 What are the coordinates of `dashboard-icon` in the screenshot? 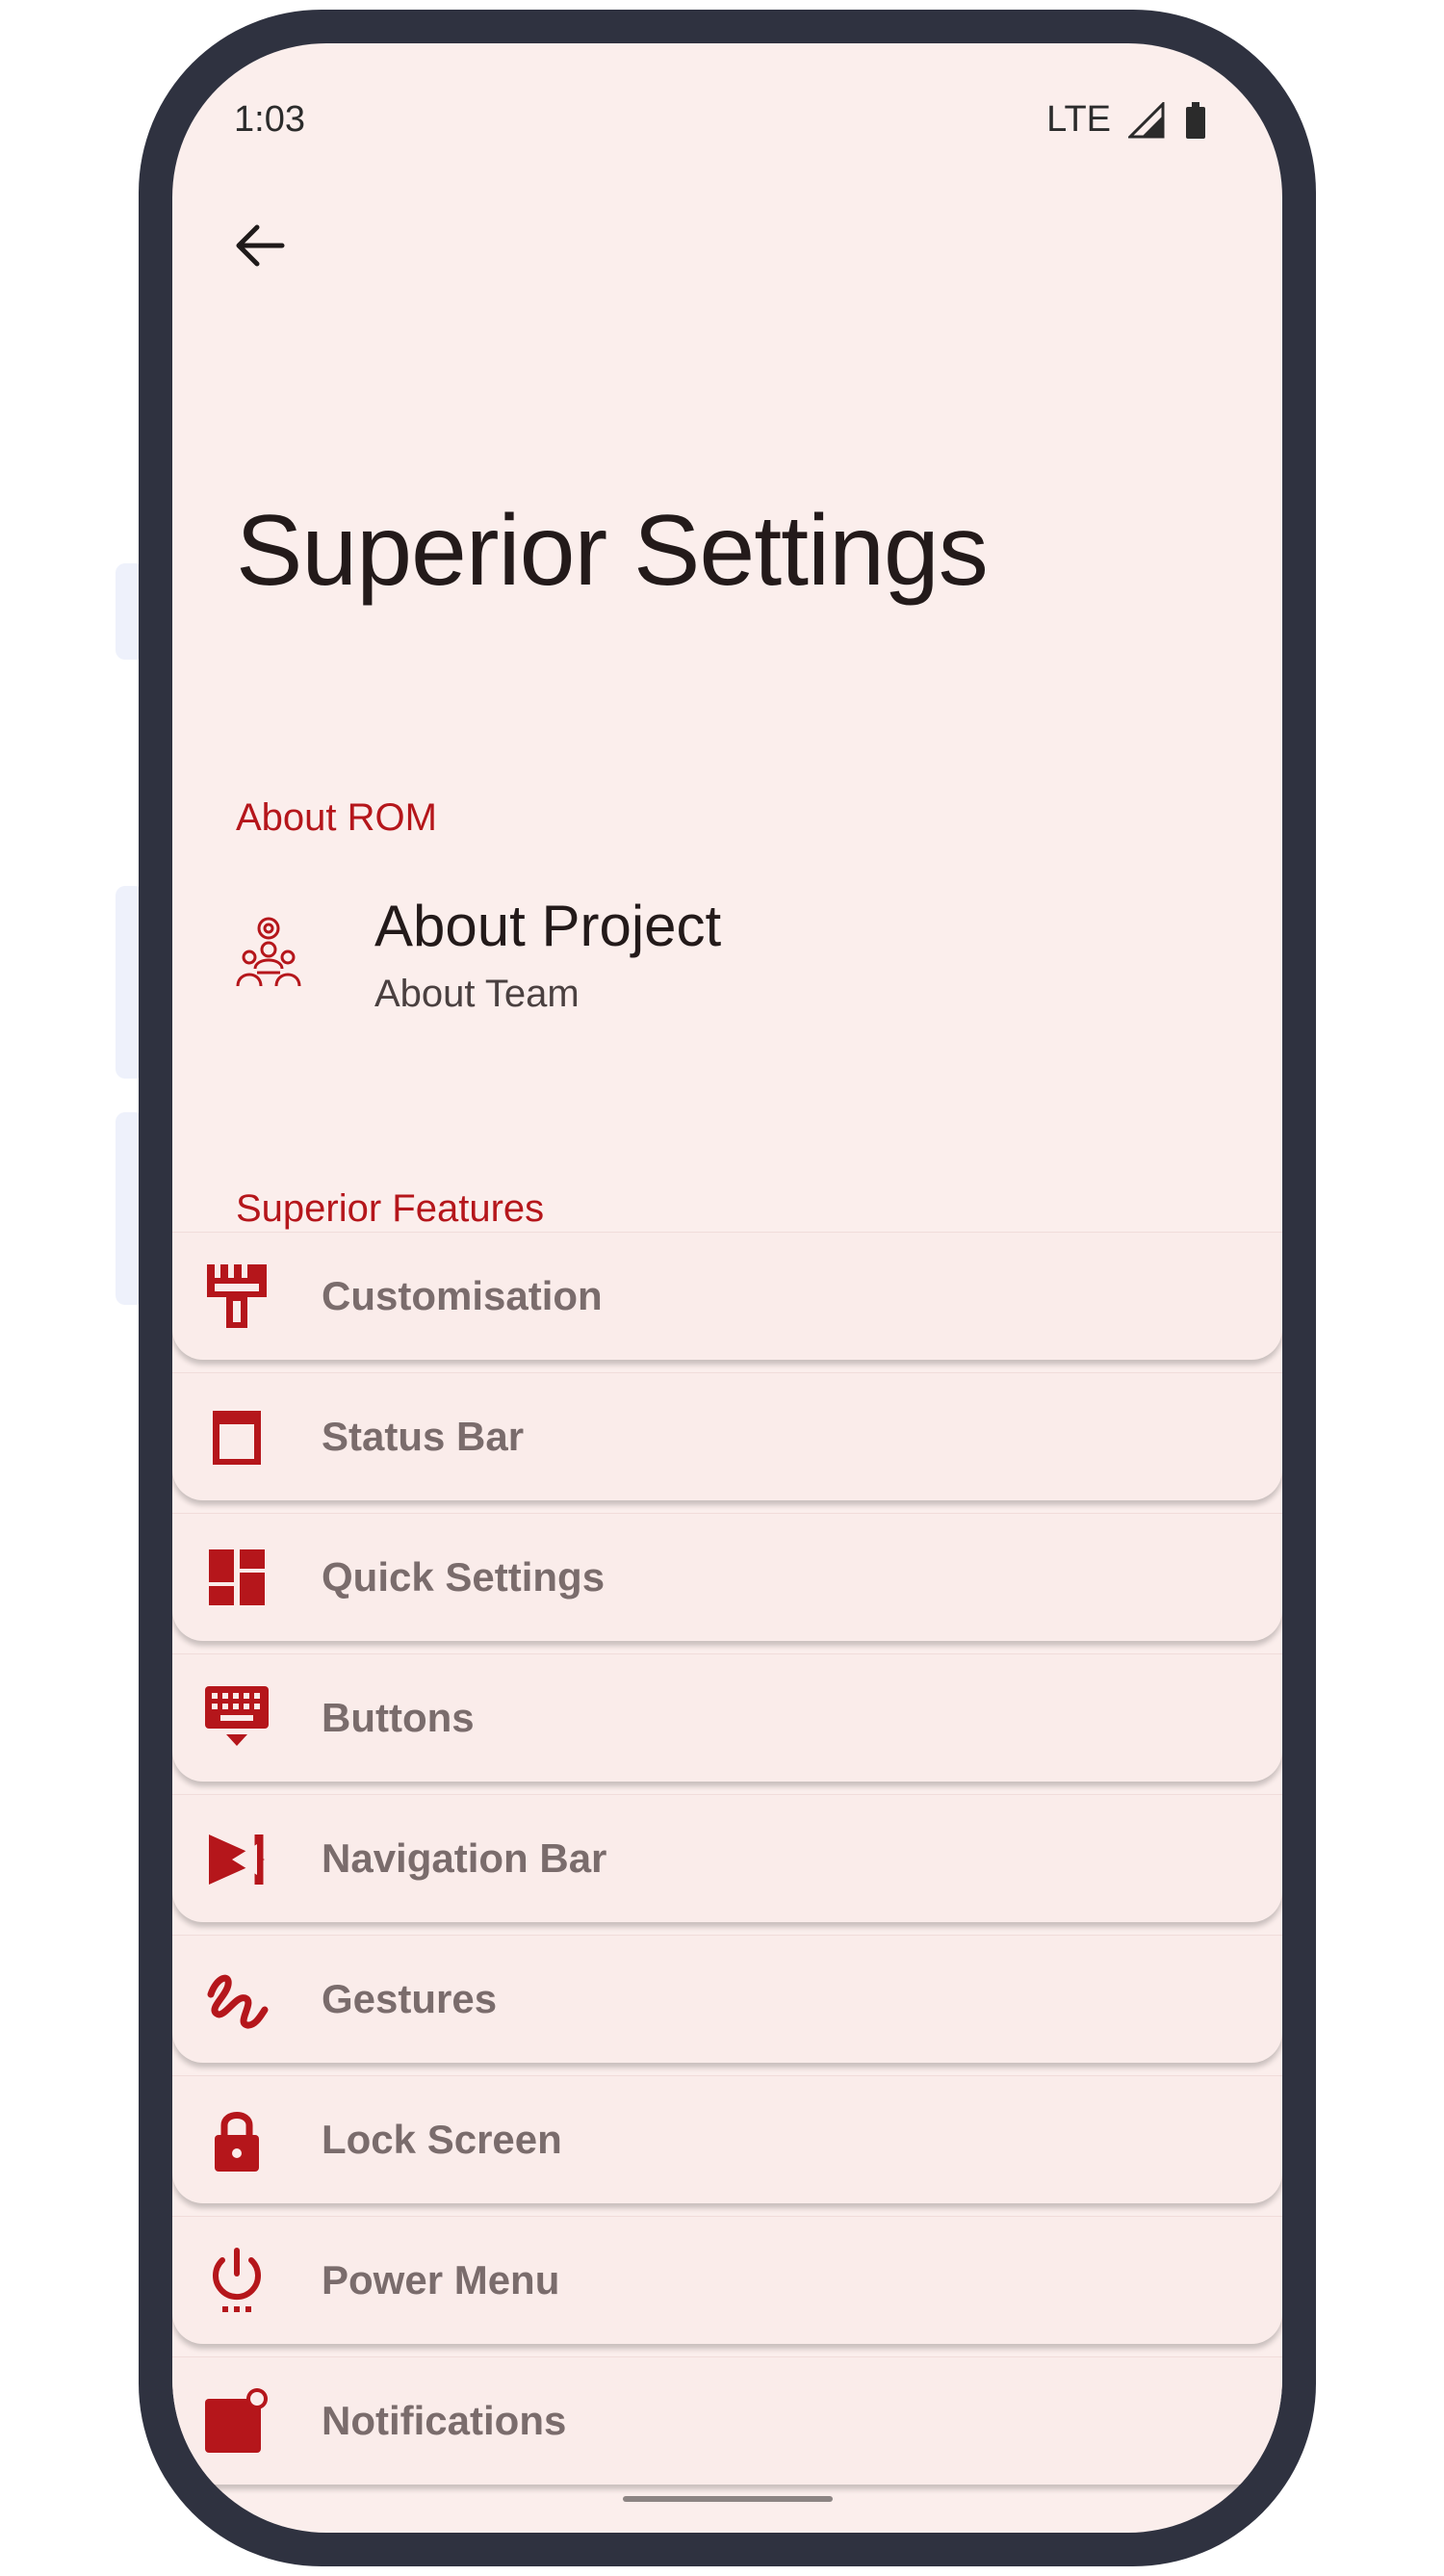 It's located at (237, 1577).